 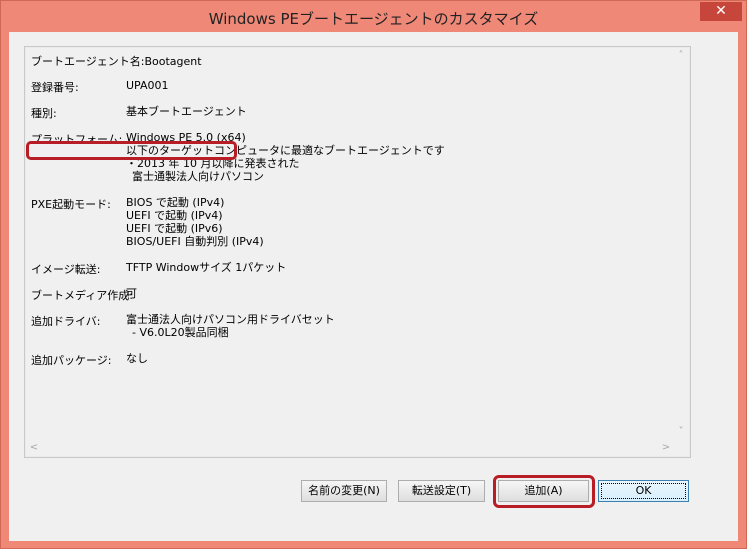 I want to click on title-bar: Windows PEブートエージェントのカスタマイズ ✕, so click(x=373, y=17).